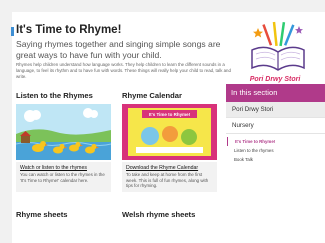 Image resolution: width=325 pixels, height=243 pixels. I want to click on welsh-rhyme-sheets-heading: Welsh rhyme sheets, so click(159, 214).